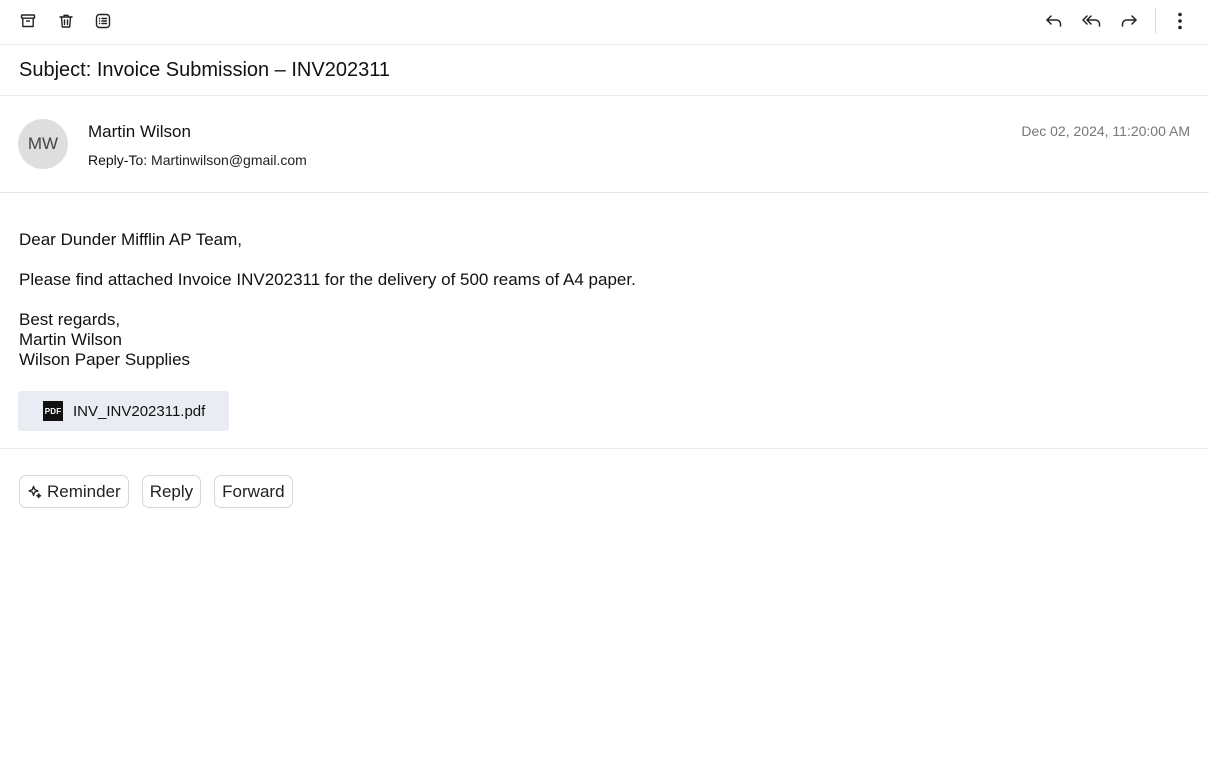 The height and width of the screenshot is (771, 1209). I want to click on closing: Best regards,, so click(70, 319).